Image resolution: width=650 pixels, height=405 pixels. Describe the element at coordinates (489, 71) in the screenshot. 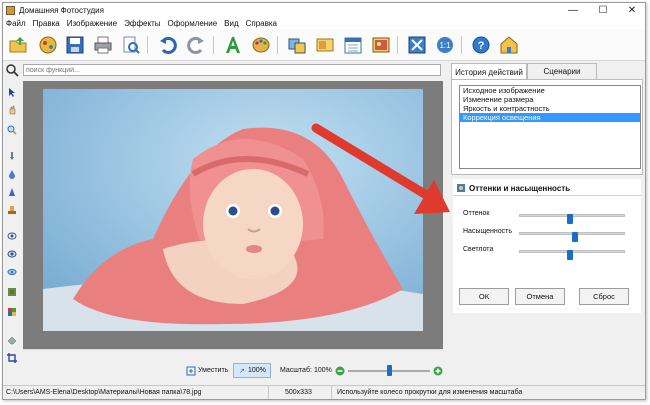

I see `tab-history: История действий` at that location.